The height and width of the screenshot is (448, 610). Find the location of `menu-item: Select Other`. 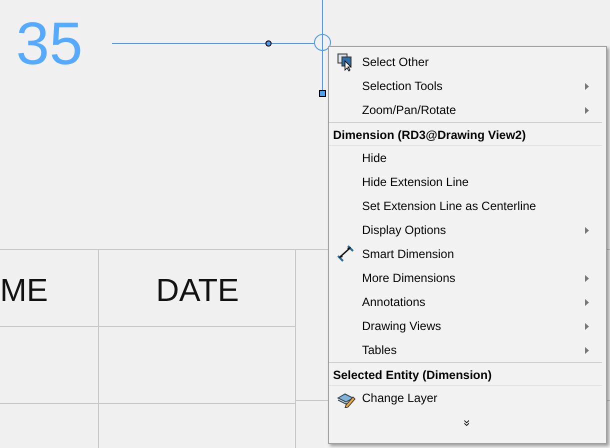

menu-item: Select Other is located at coordinates (467, 62).